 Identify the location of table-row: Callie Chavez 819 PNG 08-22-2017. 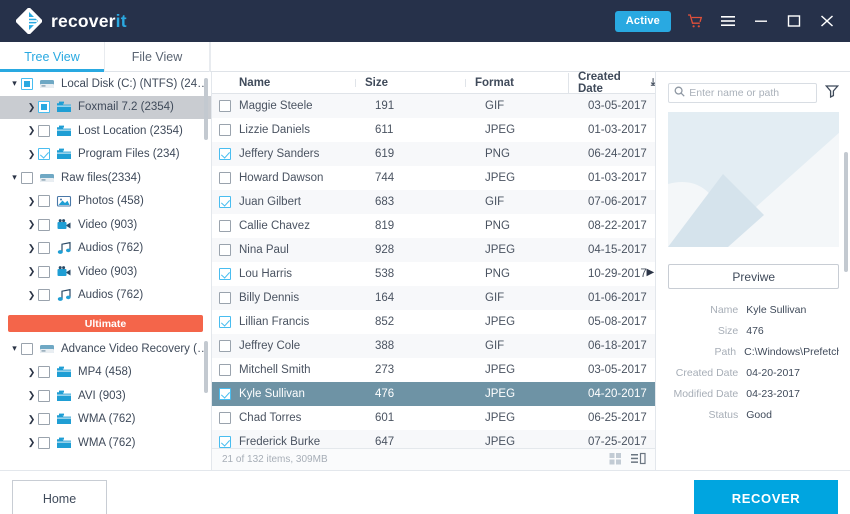
(433, 226).